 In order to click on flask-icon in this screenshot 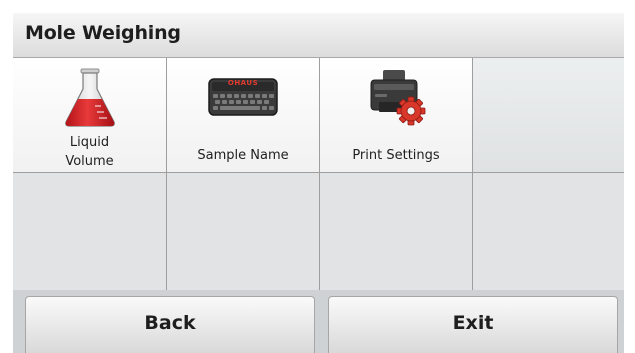, I will do `click(89, 97)`.